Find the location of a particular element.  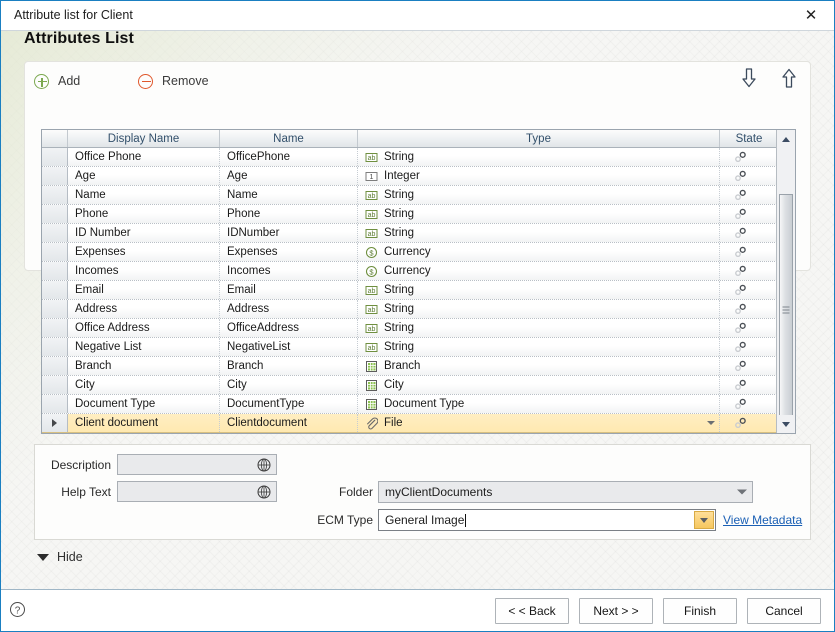

cell-name: NegativeList is located at coordinates (289, 347).